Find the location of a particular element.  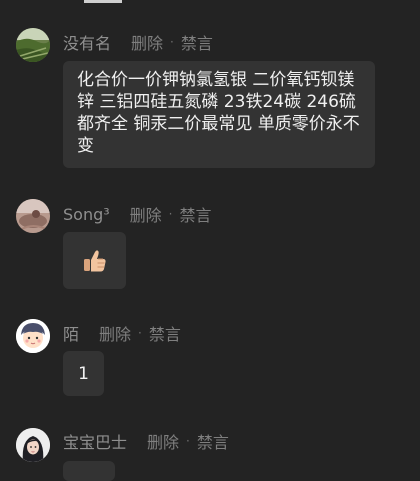

message-header: 没有名 删除 · 禁言 is located at coordinates (138, 42).